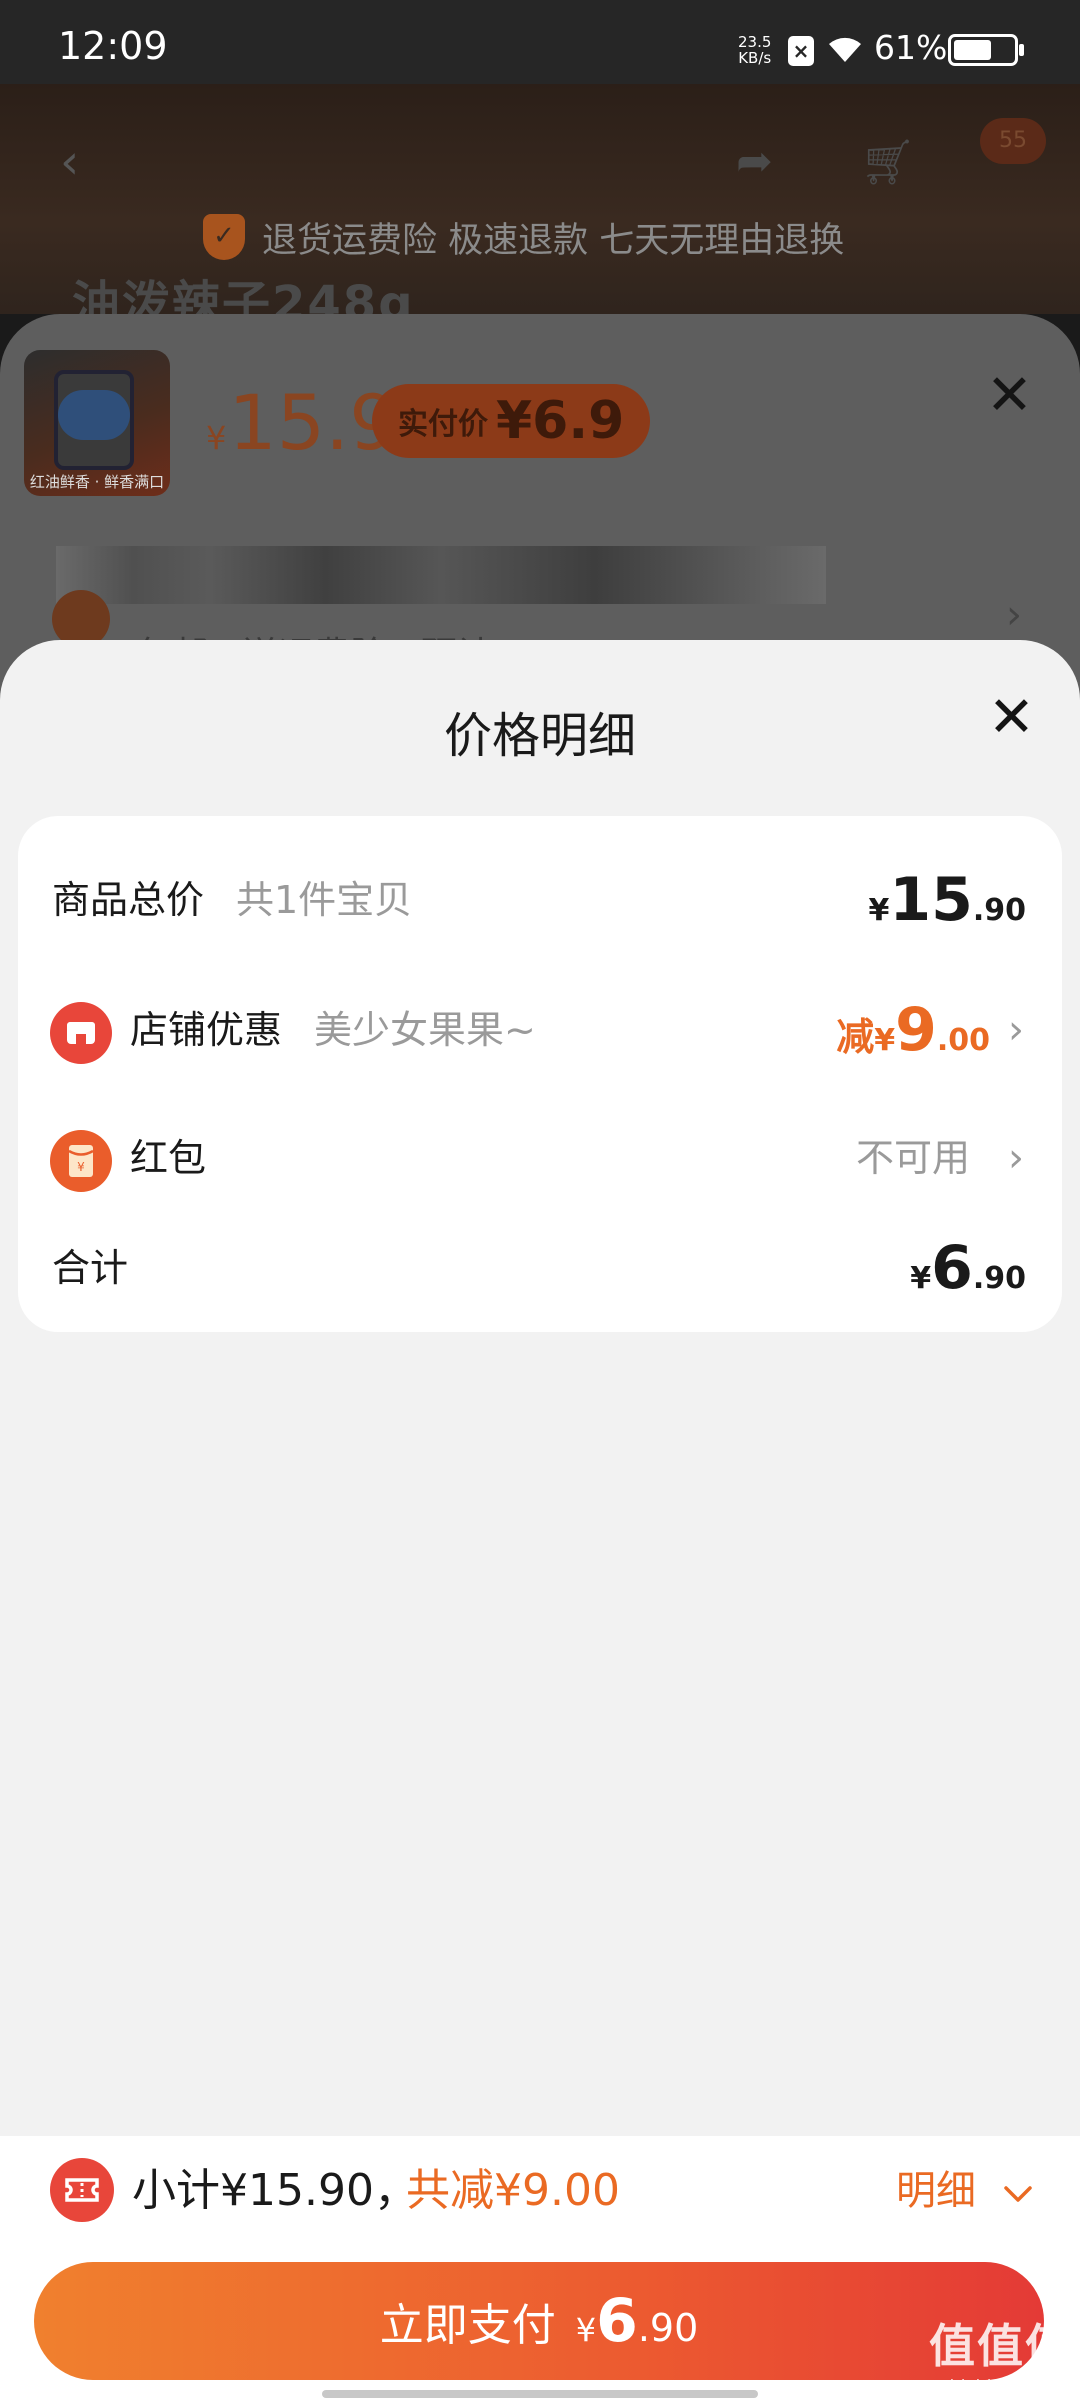 Image resolution: width=1080 pixels, height=2400 pixels. I want to click on chevron-down-icon, so click(1018, 2191).